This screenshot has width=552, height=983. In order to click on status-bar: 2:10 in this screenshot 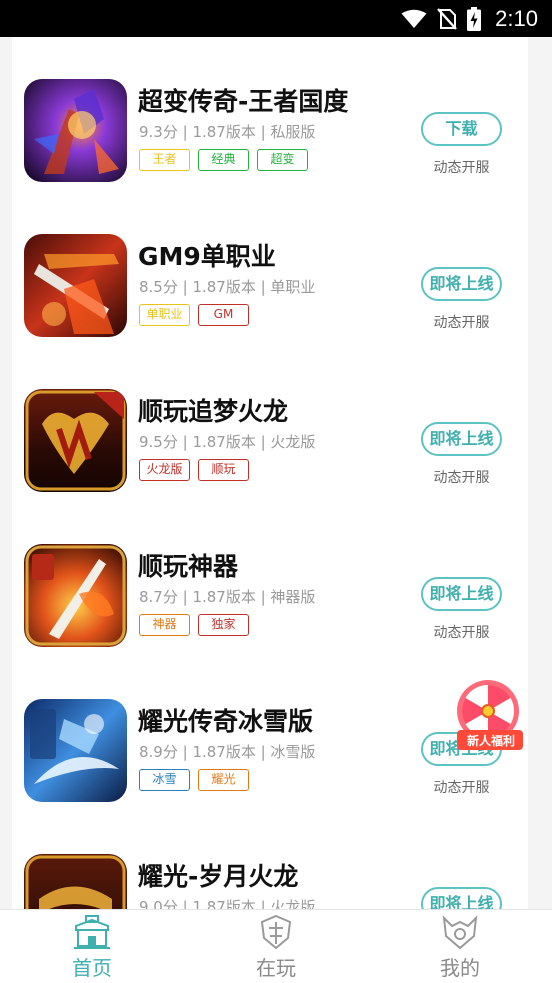, I will do `click(276, 18)`.